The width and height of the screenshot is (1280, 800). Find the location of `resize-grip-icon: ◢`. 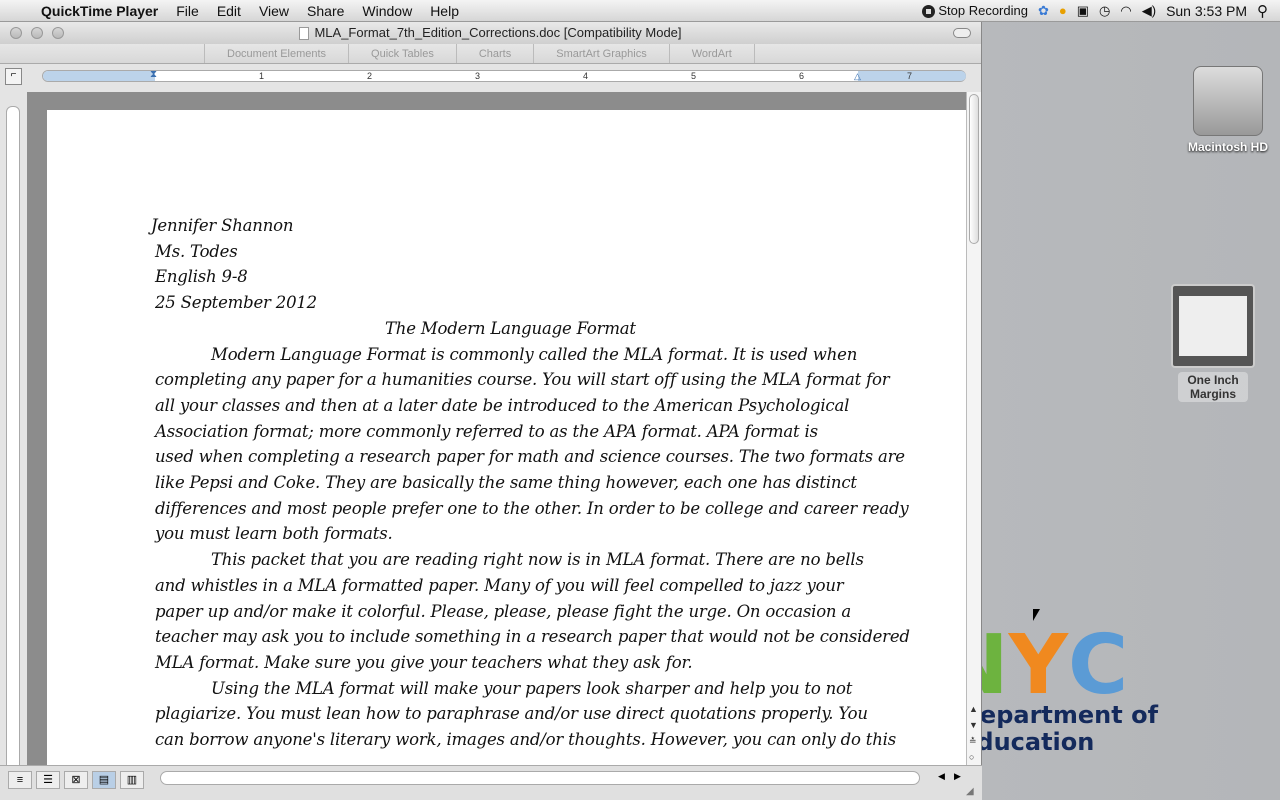

resize-grip-icon: ◢ is located at coordinates (970, 791).